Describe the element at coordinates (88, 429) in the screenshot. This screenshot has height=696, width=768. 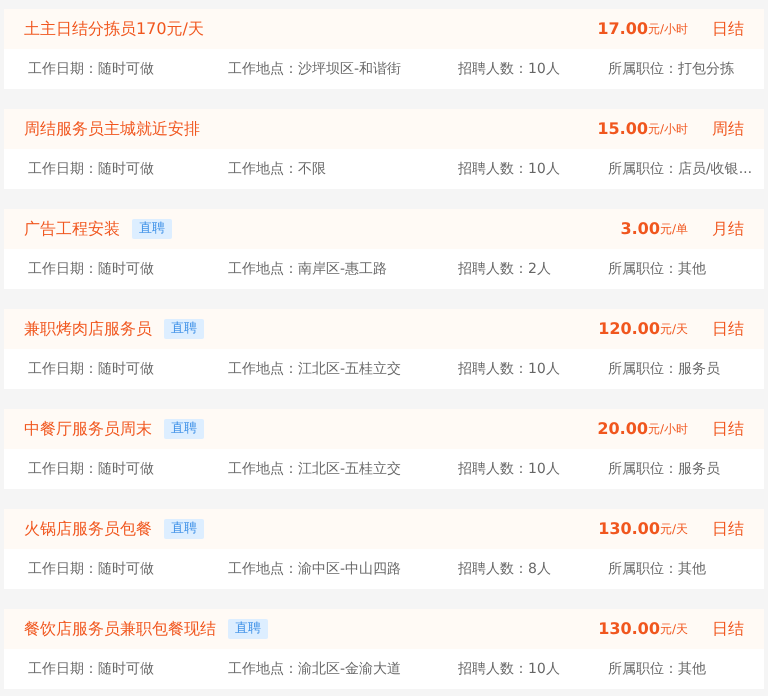
I see `job-title: 中餐厅服务员周末` at that location.